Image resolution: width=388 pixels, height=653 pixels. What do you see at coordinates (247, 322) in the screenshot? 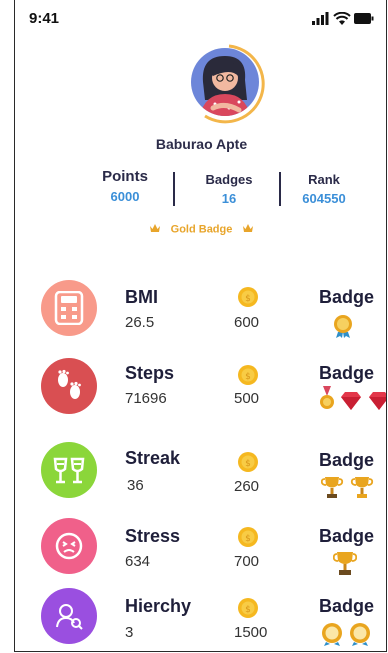
I see `row-points: 600` at bounding box center [247, 322].